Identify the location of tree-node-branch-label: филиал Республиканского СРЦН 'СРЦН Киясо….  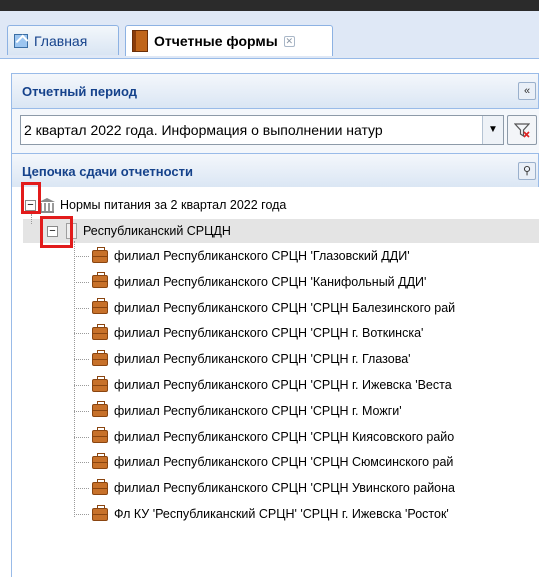
(284, 436).